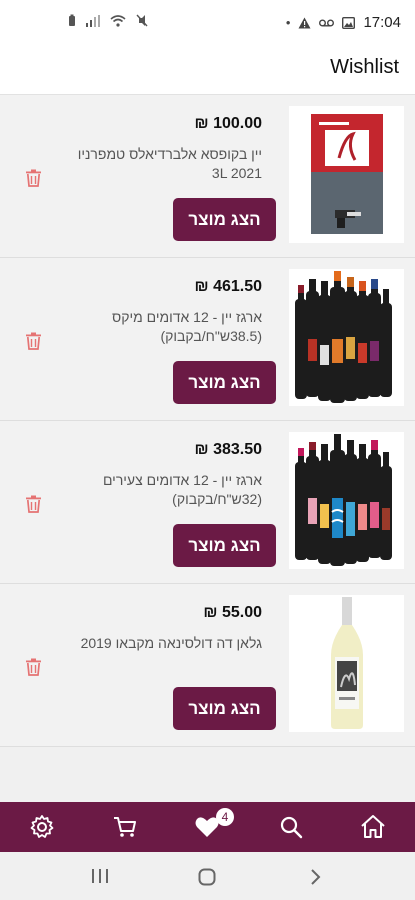 The height and width of the screenshot is (900, 415). Describe the element at coordinates (228, 123) in the screenshot. I see `item-price: 100.00 ₪` at that location.